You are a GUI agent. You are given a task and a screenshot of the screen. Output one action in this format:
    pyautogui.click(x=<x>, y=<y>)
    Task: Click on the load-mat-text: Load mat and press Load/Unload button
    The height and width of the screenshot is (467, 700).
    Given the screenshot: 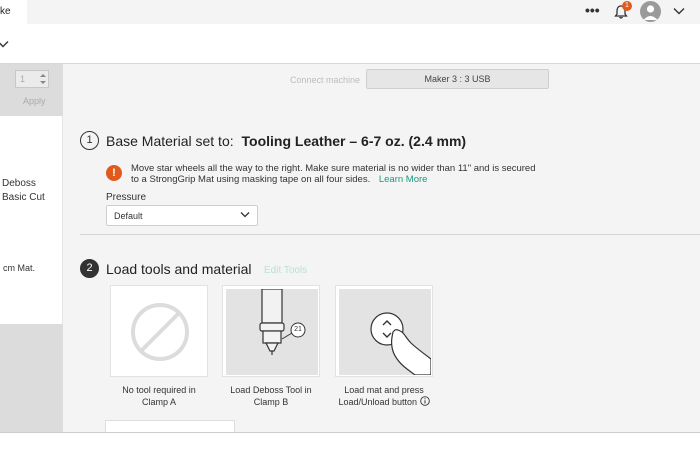 What is the action you would take?
    pyautogui.click(x=381, y=396)
    